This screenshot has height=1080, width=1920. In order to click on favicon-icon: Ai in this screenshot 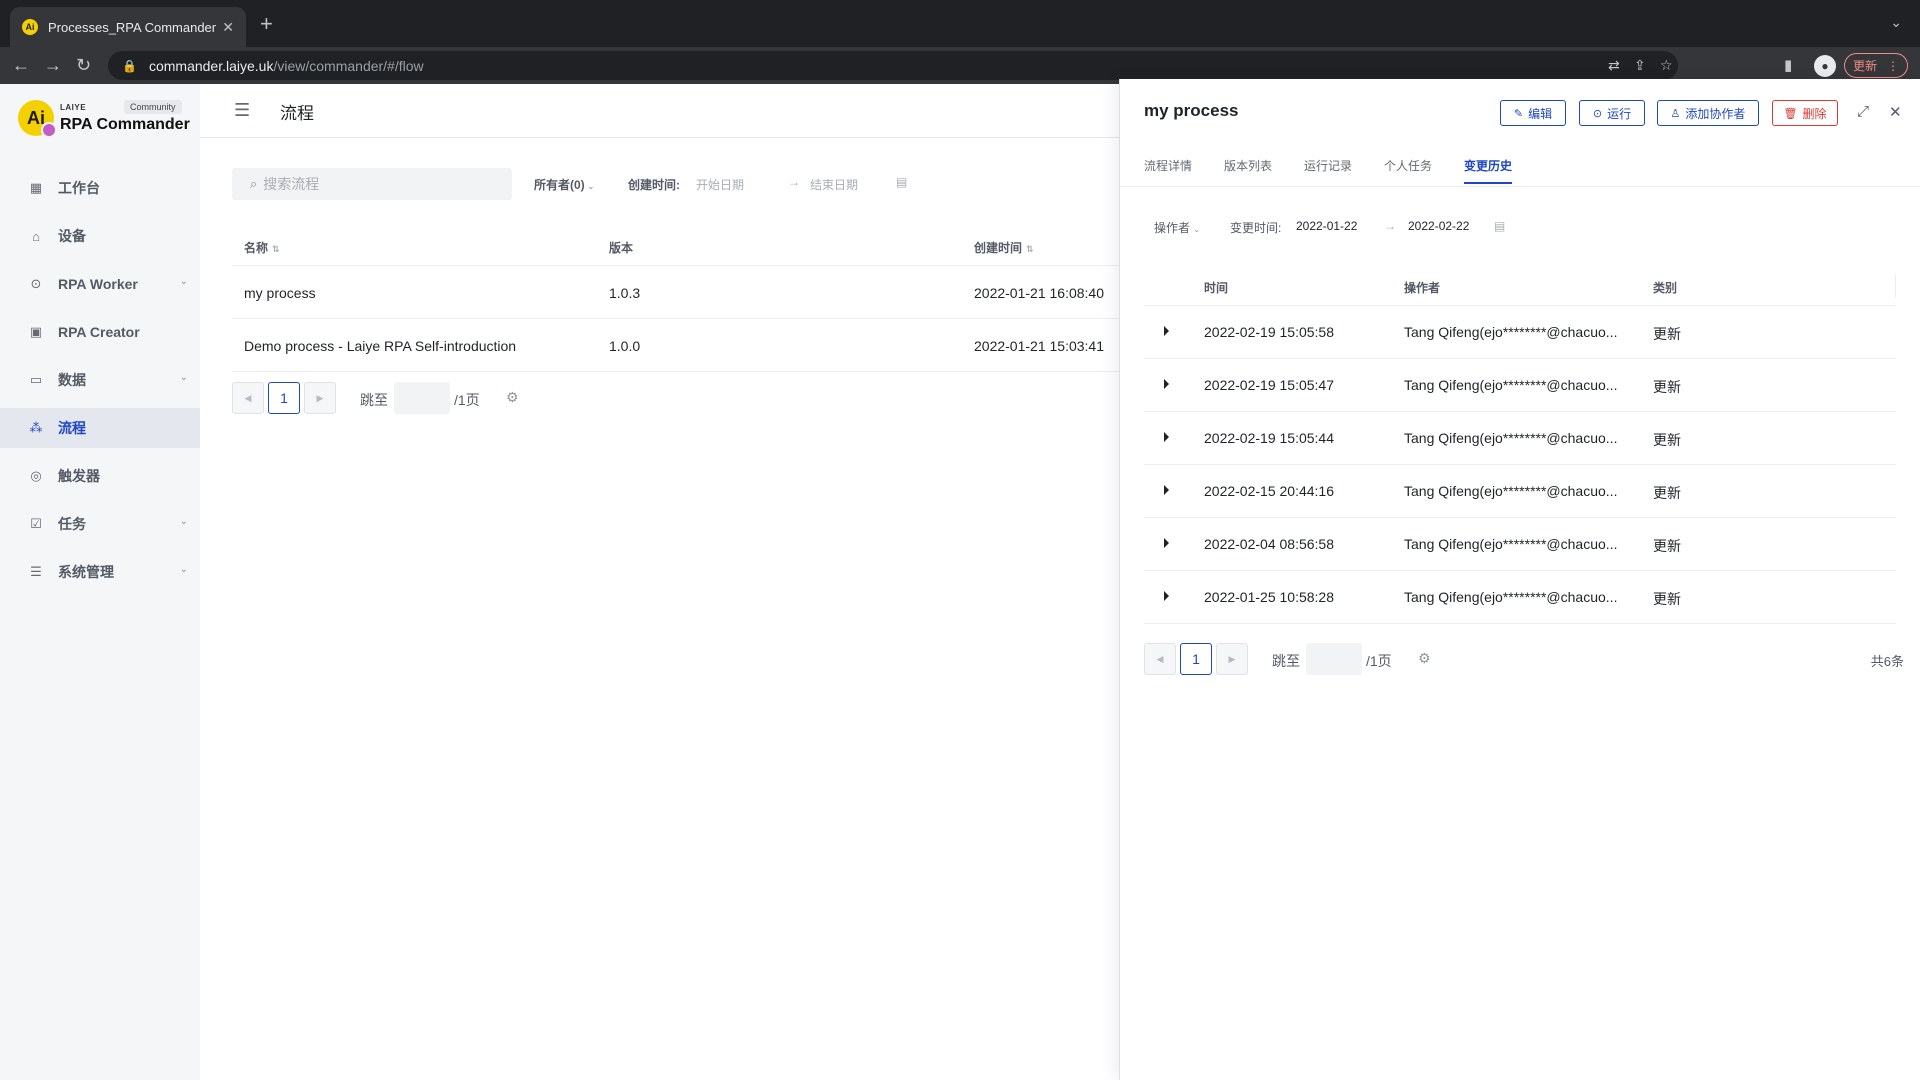, I will do `click(30, 27)`.